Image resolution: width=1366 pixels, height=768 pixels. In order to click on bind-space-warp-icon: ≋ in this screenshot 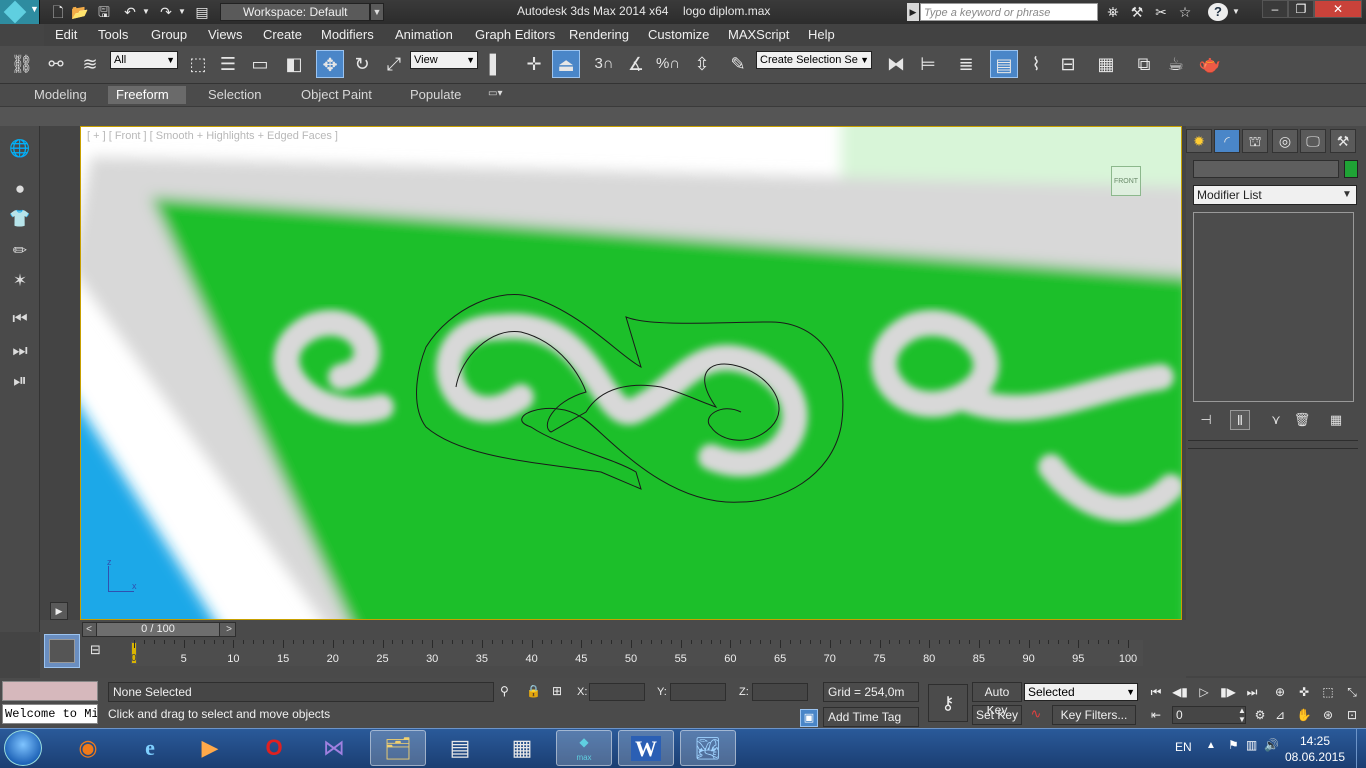, I will do `click(90, 64)`.